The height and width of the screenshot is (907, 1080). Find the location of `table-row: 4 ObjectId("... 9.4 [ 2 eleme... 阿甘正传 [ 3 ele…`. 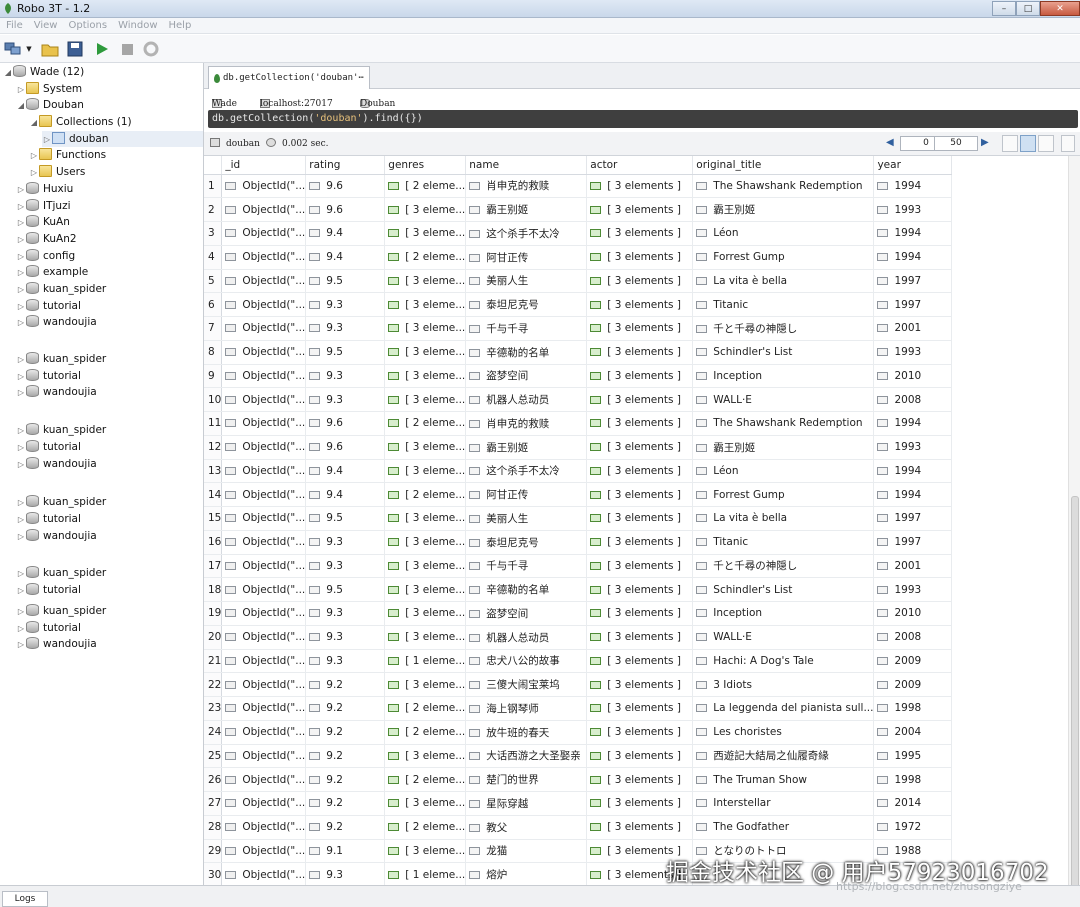

table-row: 4 ObjectId("... 9.4 [ 2 eleme... 阿甘正传 [ 3 ele… is located at coordinates (578, 257).